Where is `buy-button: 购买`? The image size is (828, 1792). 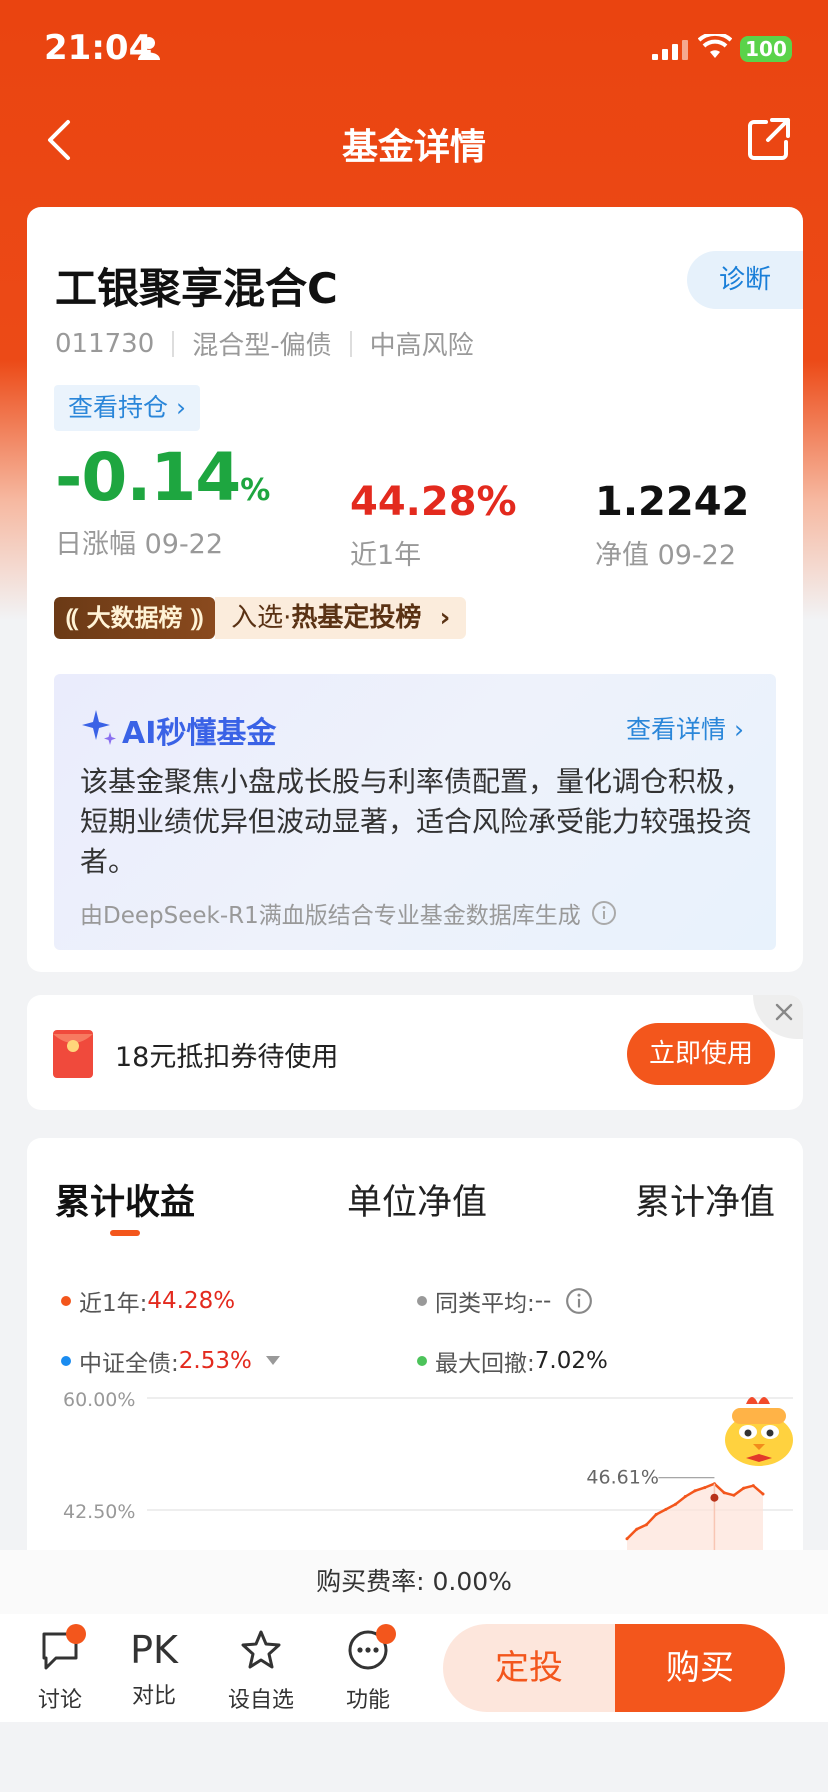
buy-button: 购买 is located at coordinates (700, 1668).